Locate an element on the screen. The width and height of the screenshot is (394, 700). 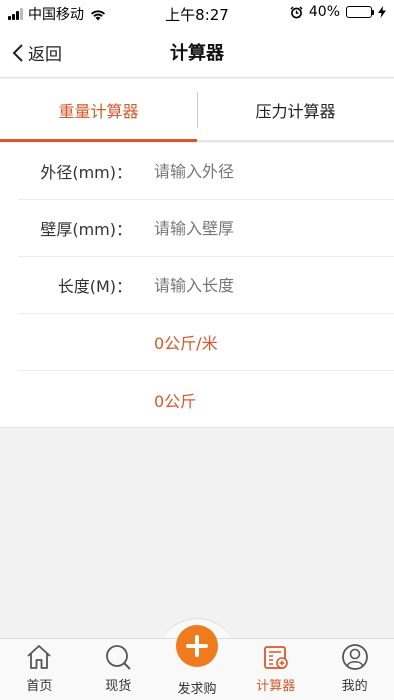
plus-icon is located at coordinates (197, 646).